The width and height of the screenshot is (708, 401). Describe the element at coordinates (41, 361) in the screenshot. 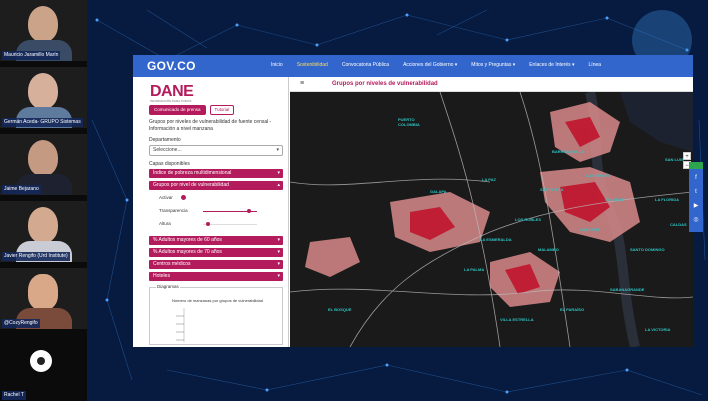

I see `avatar-icon` at that location.